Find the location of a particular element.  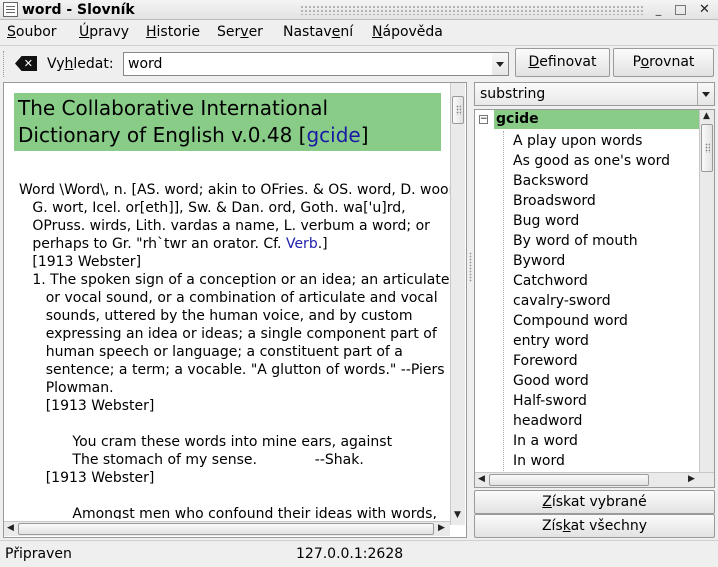

definition-hscrollbar: ◀ ▶ is located at coordinates (227, 528).